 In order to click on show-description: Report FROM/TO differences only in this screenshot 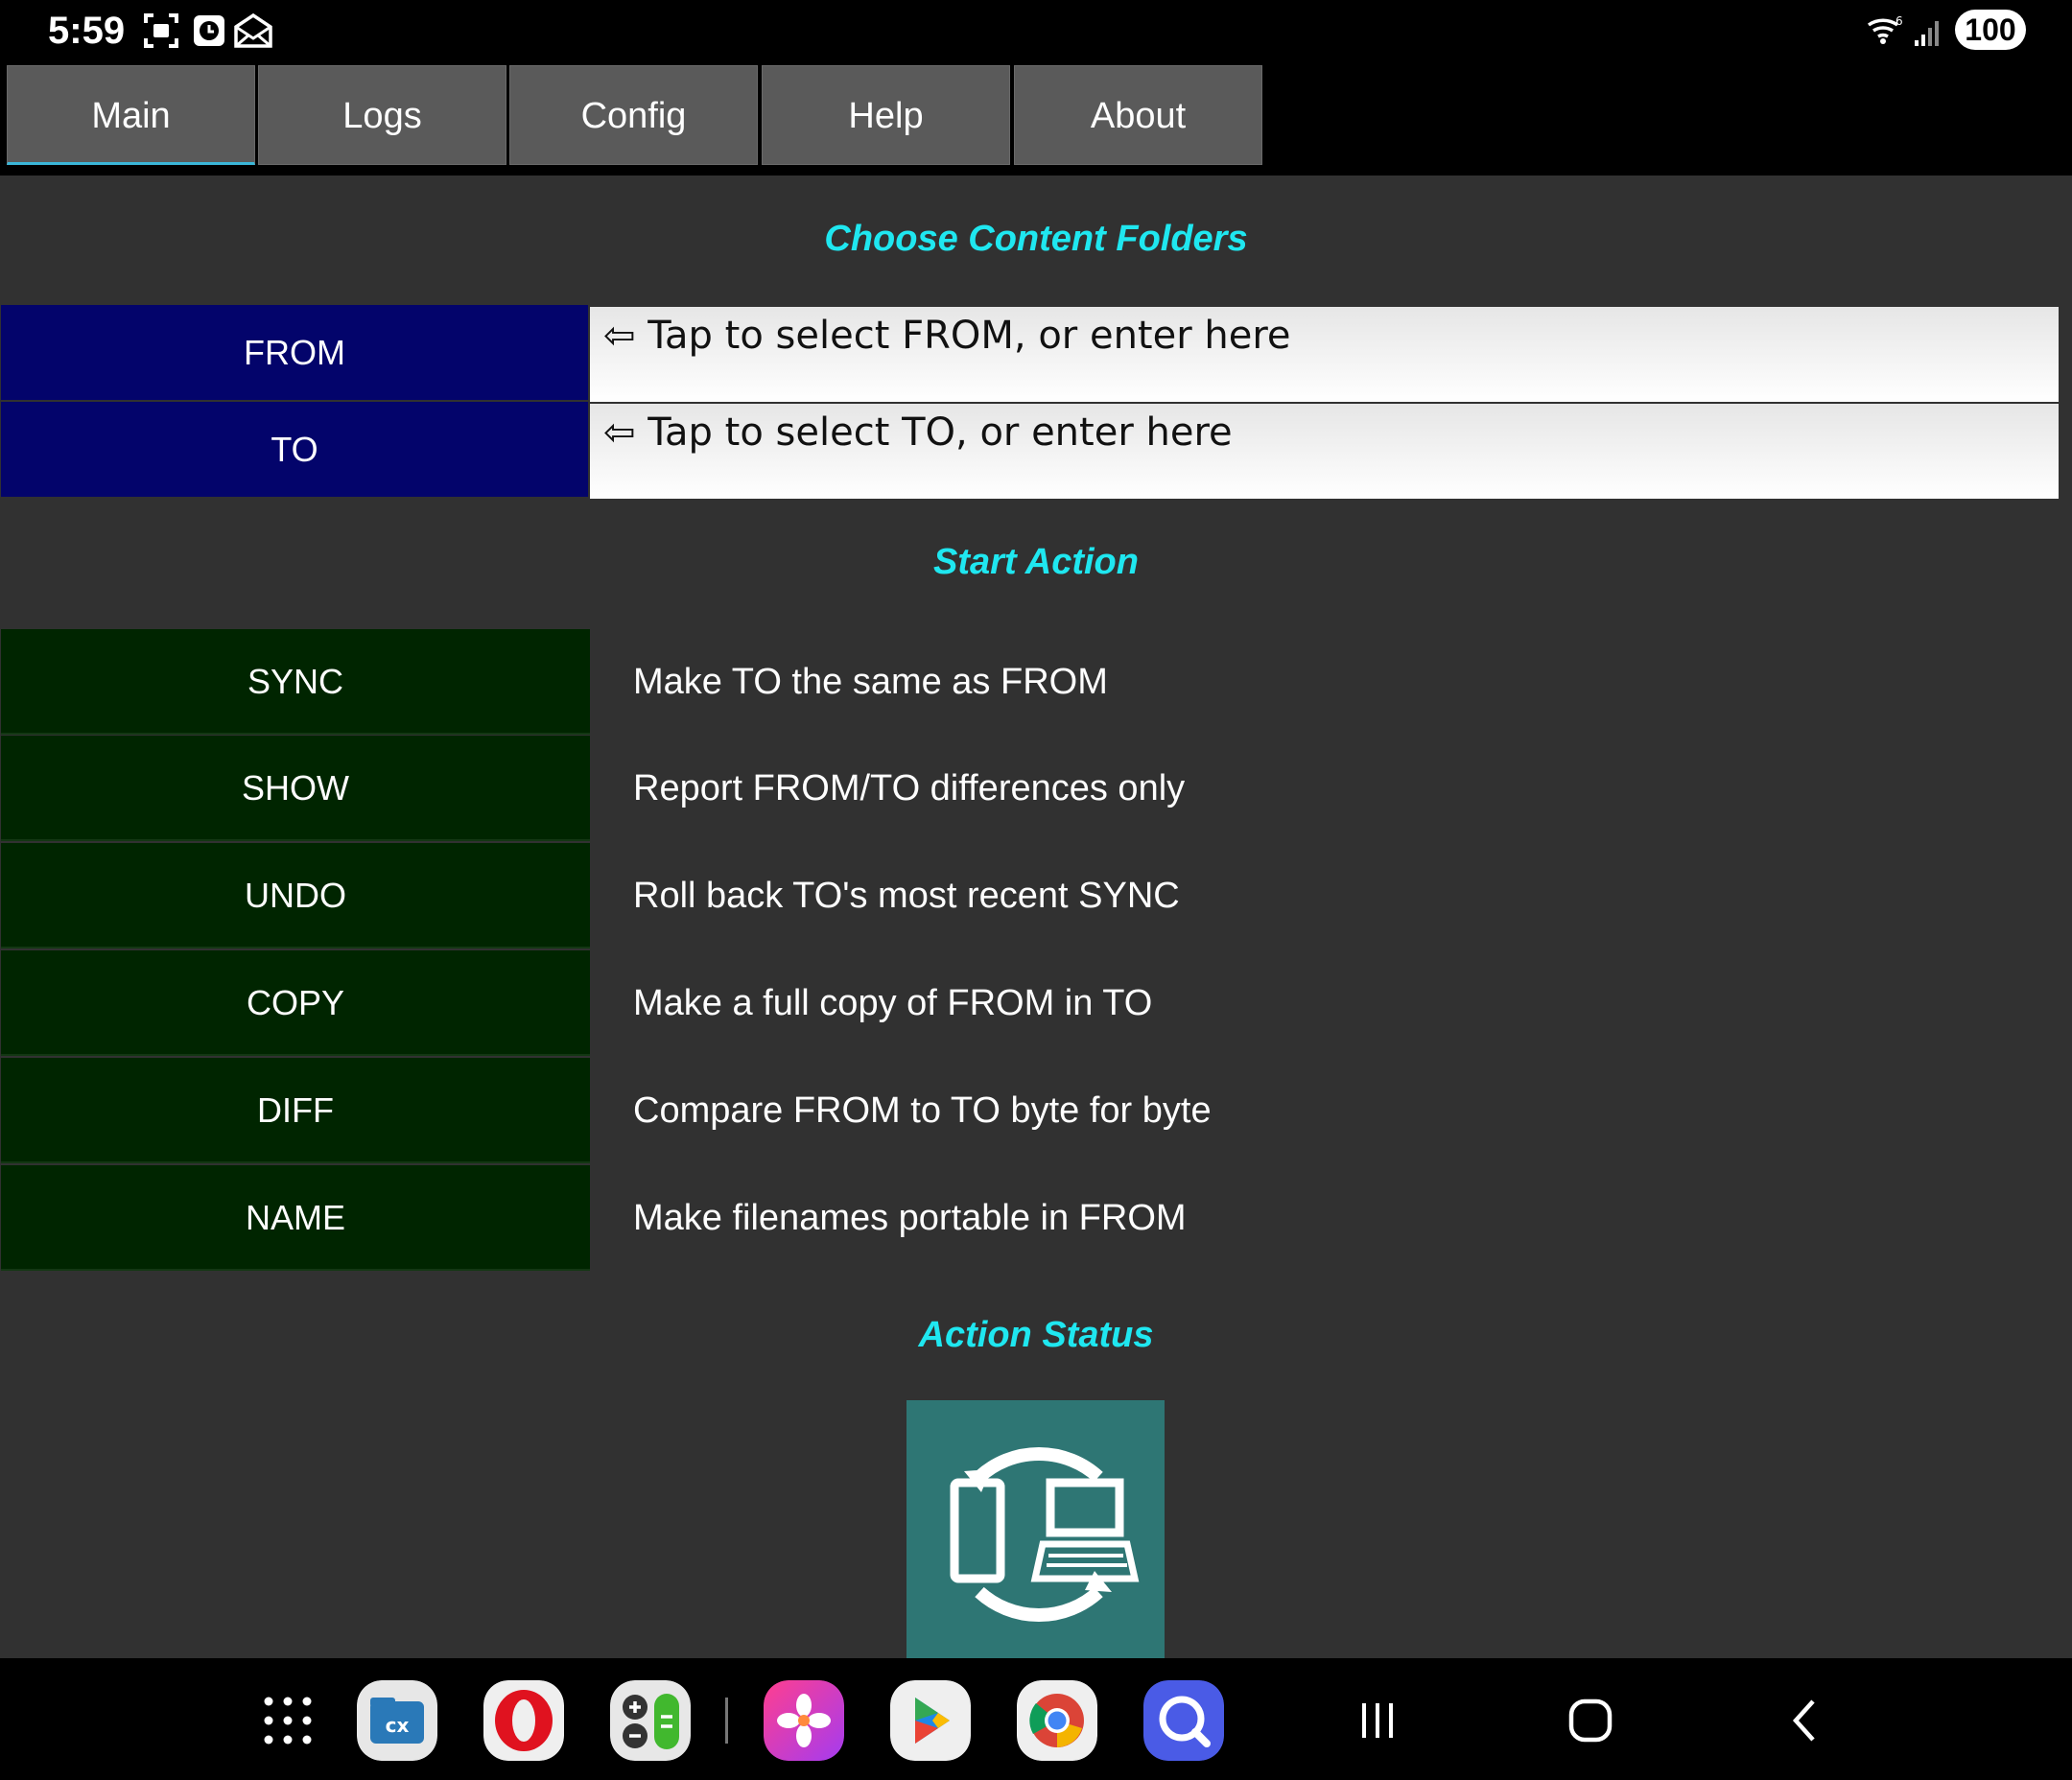, I will do `click(909, 788)`.